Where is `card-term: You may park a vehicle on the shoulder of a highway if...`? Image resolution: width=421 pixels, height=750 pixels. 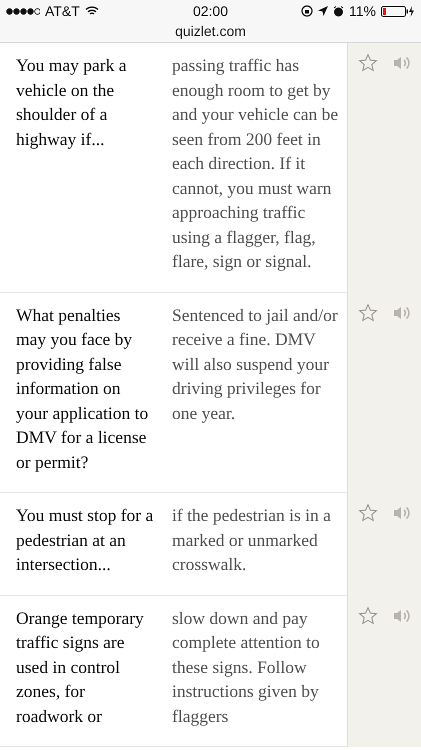
card-term: You may park a vehicle on the shoulder of a highway if... is located at coordinates (72, 102).